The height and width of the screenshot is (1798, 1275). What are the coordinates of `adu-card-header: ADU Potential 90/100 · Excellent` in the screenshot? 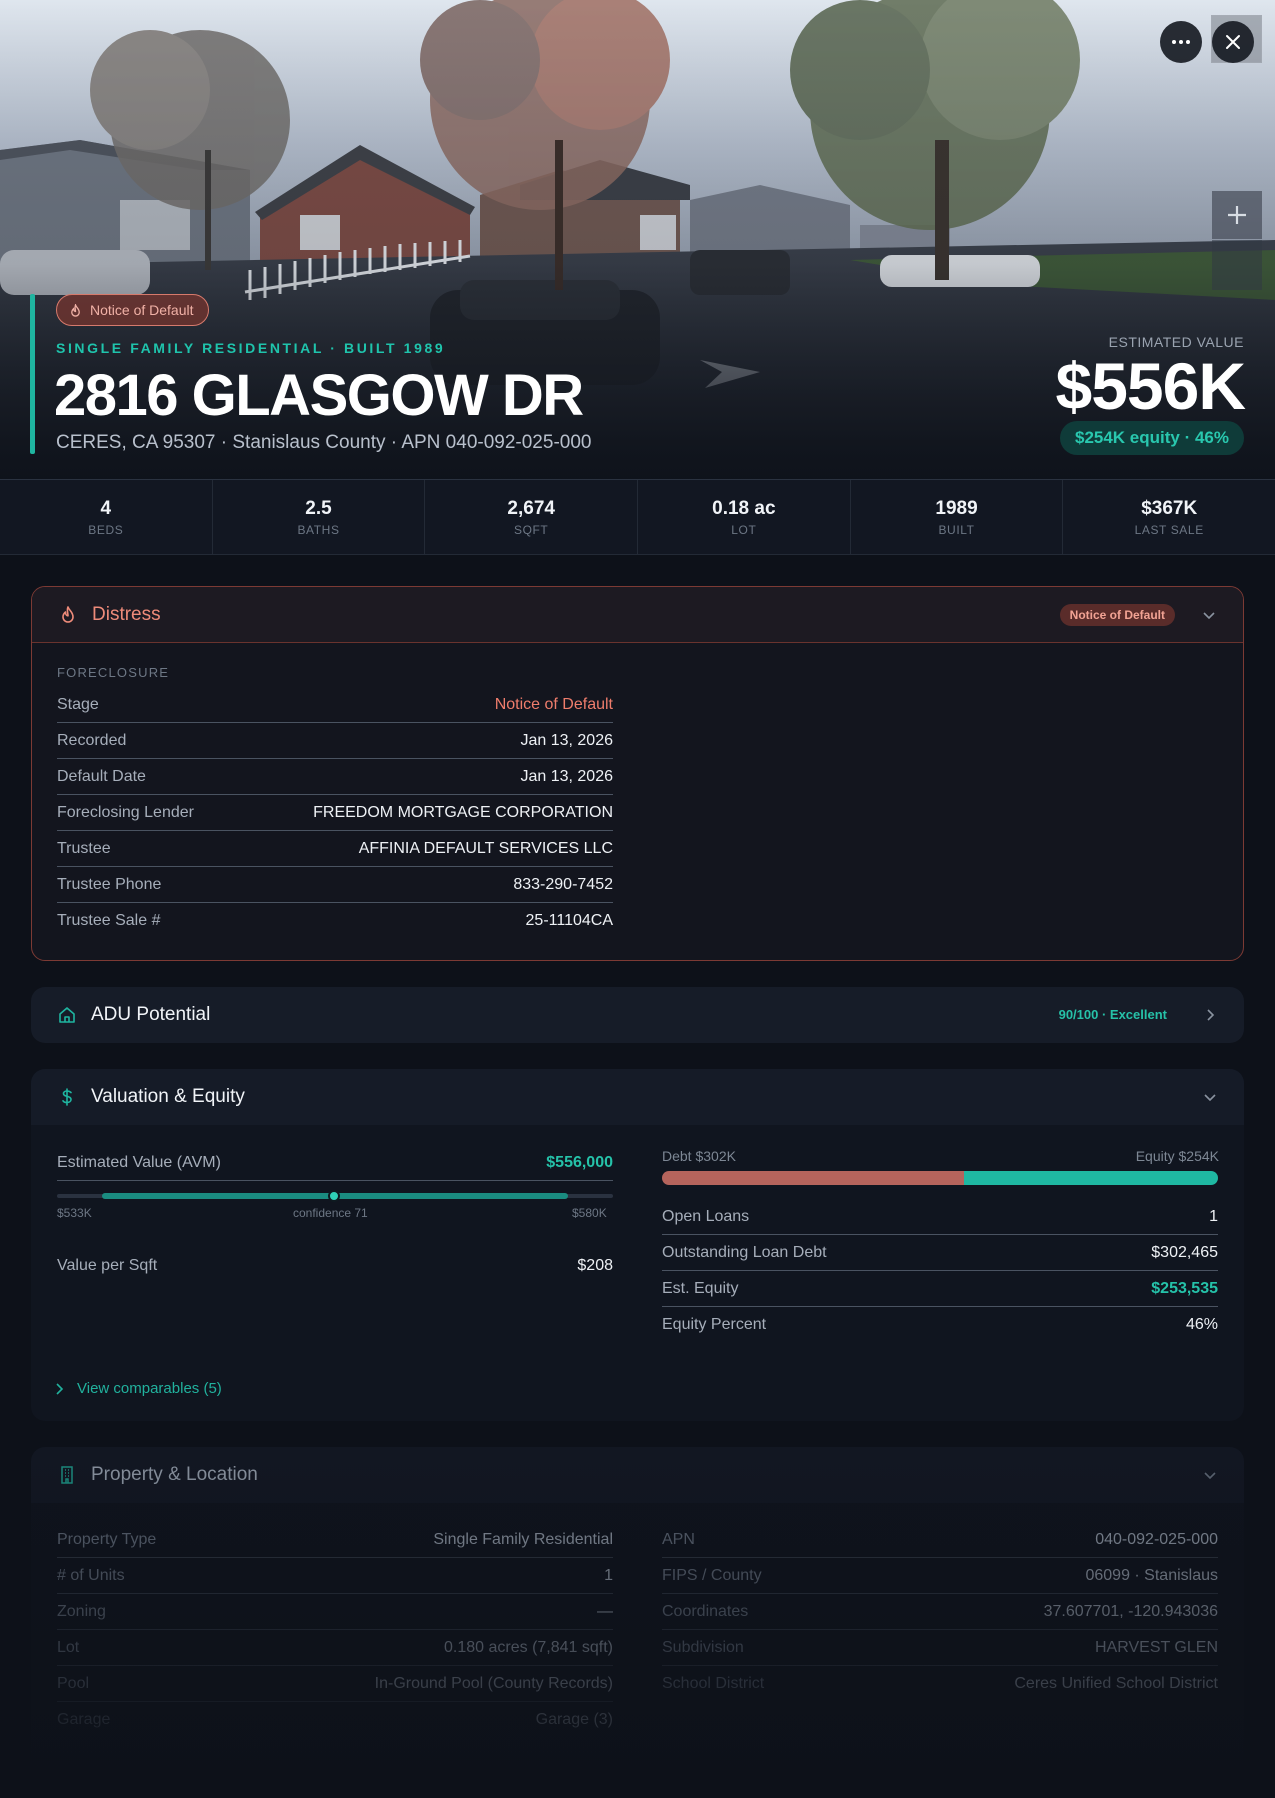 It's located at (637, 1015).